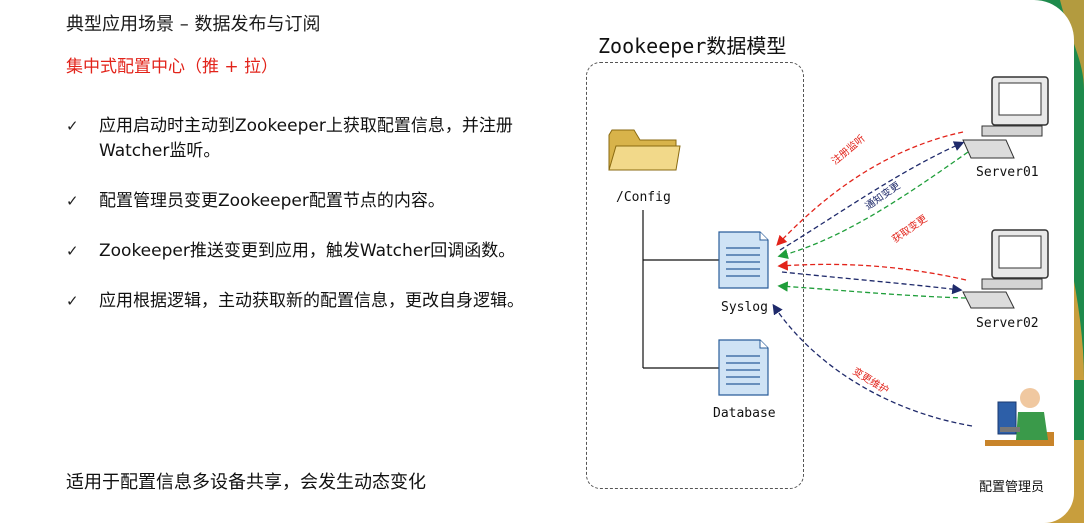  I want to click on tree-connectors, so click(680, 289).